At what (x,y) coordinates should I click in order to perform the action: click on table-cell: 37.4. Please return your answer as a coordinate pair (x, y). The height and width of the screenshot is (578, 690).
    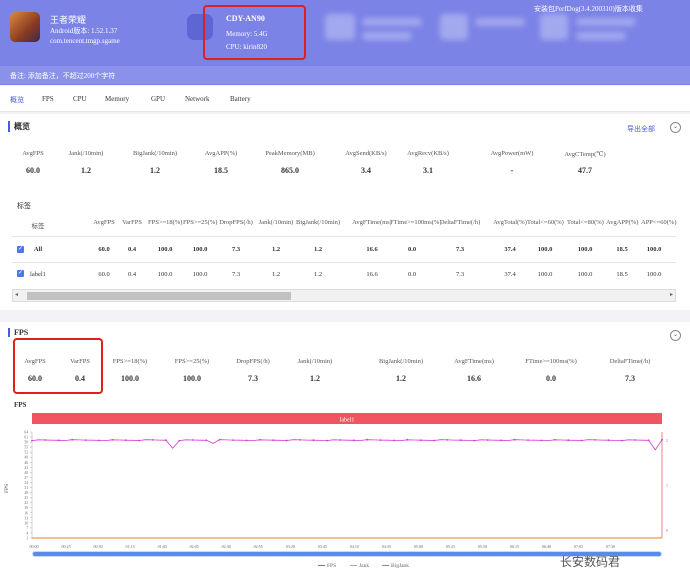
    Looking at the image, I should click on (510, 274).